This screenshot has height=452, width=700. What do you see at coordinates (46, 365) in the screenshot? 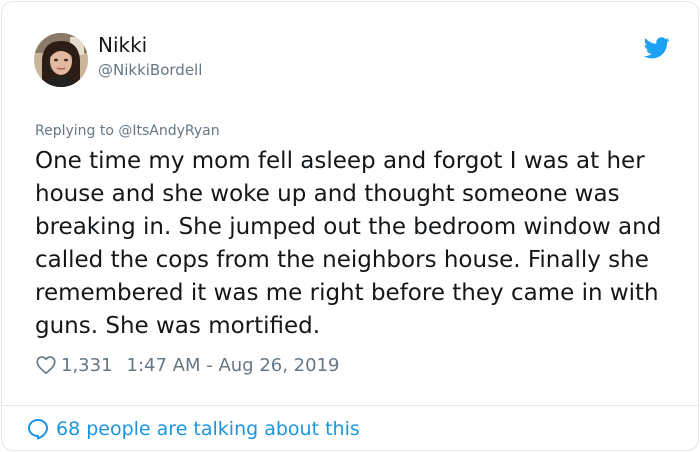
I see `heart-icon` at bounding box center [46, 365].